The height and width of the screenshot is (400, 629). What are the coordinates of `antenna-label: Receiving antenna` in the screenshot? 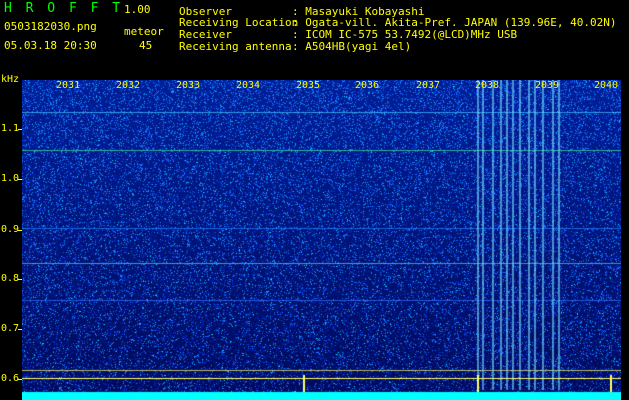 It's located at (235, 46).